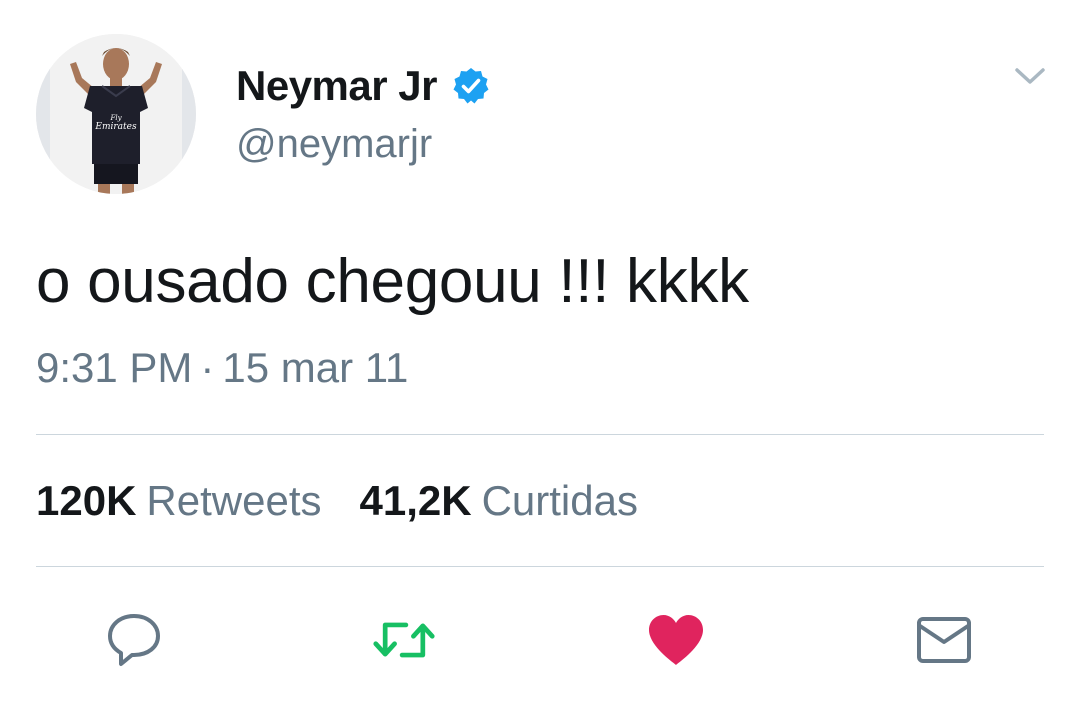 The height and width of the screenshot is (710, 1080). I want to click on retweet-button, so click(404, 640).